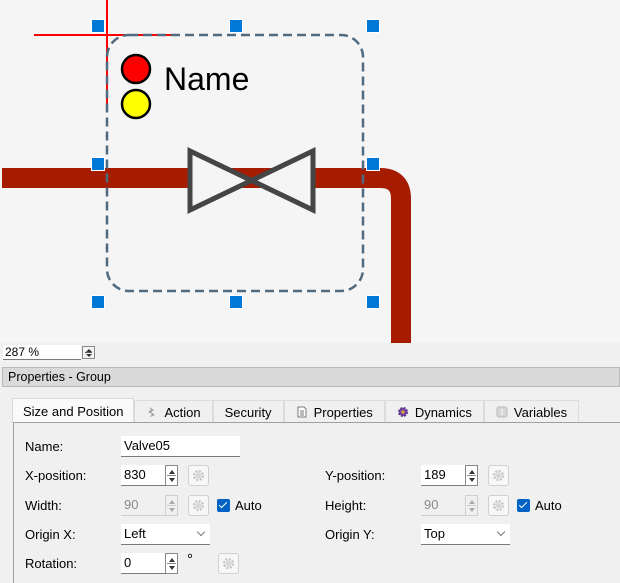 The image size is (620, 583). I want to click on name-input: Valve05, so click(180, 446).